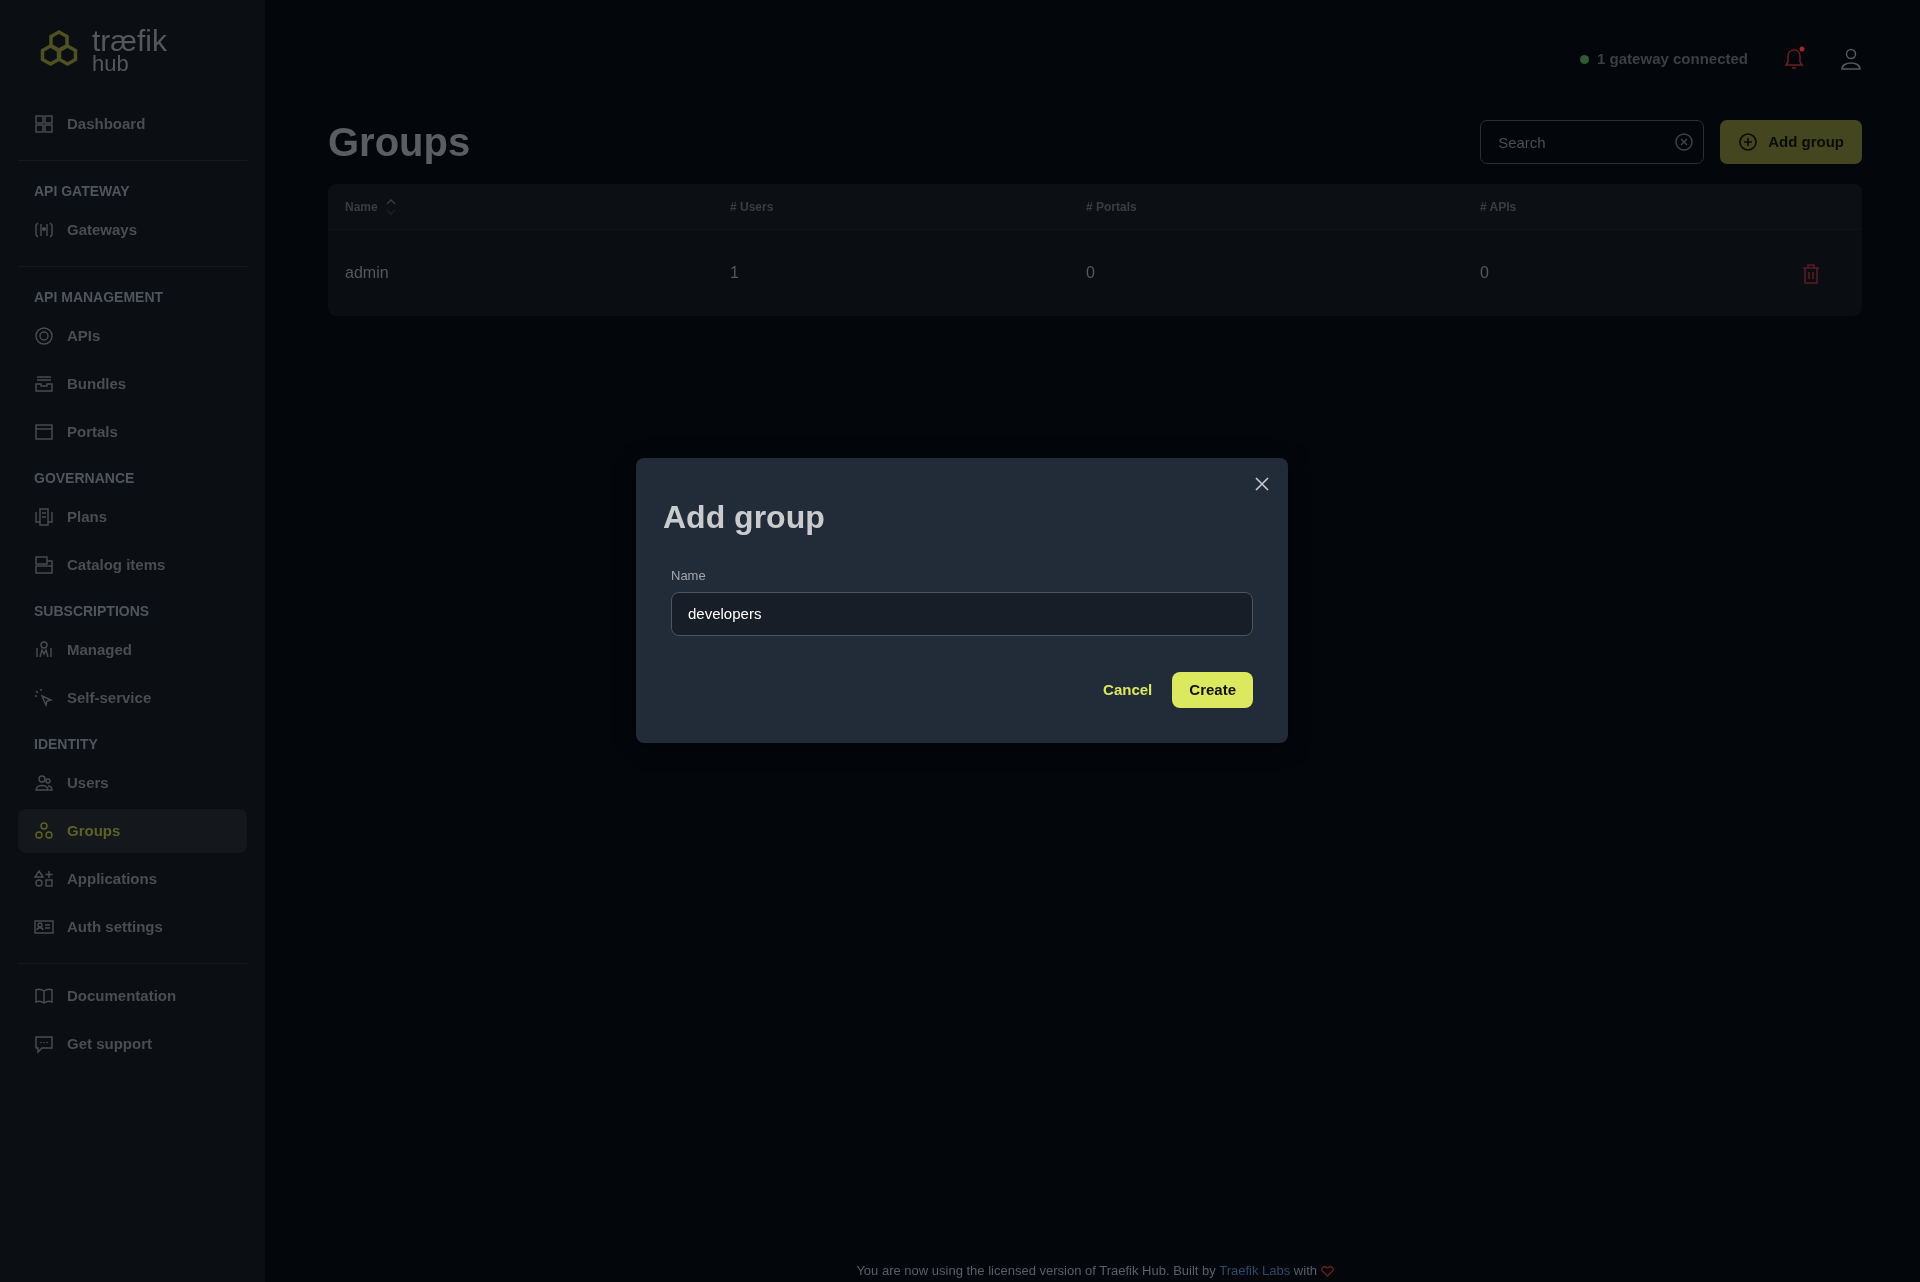 The width and height of the screenshot is (1920, 1282). What do you see at coordinates (1305, 1270) in the screenshot?
I see `footer-text: with` at bounding box center [1305, 1270].